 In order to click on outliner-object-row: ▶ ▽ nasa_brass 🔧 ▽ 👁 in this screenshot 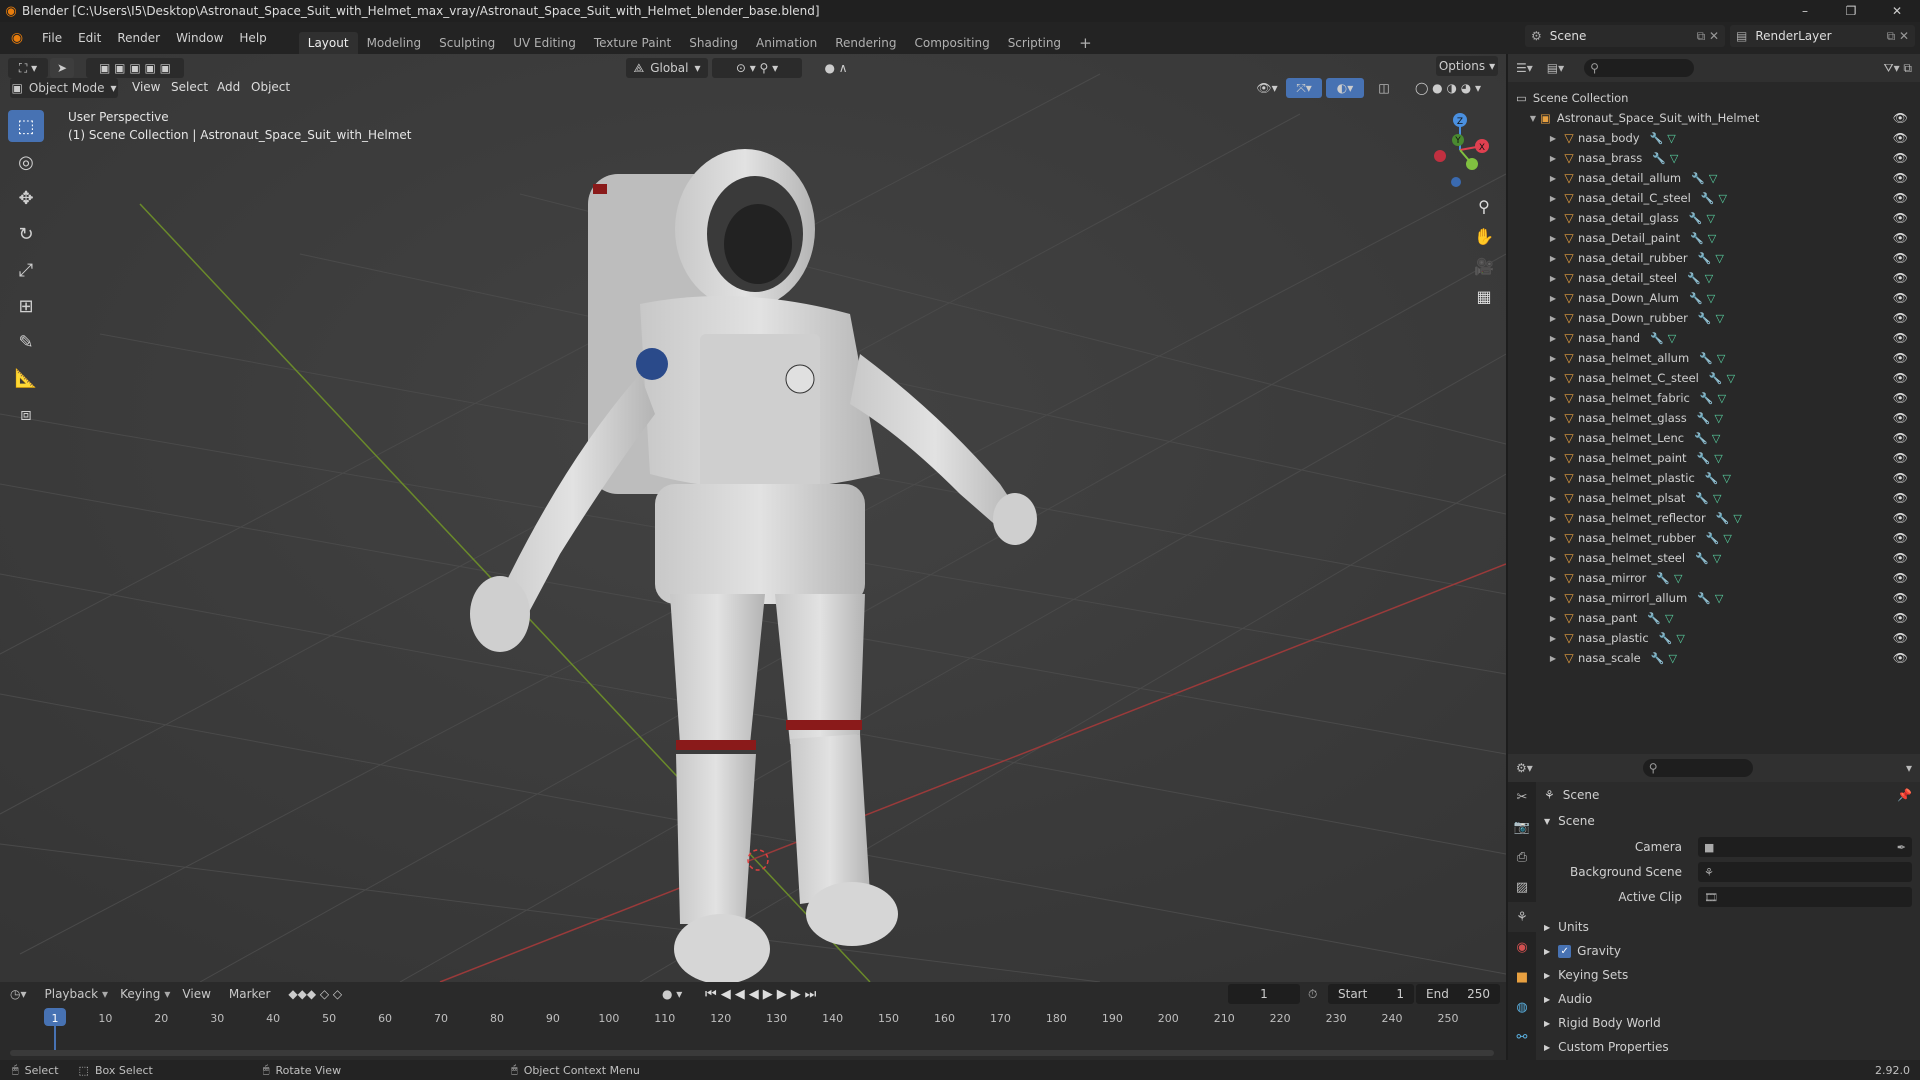, I will do `click(1714, 158)`.